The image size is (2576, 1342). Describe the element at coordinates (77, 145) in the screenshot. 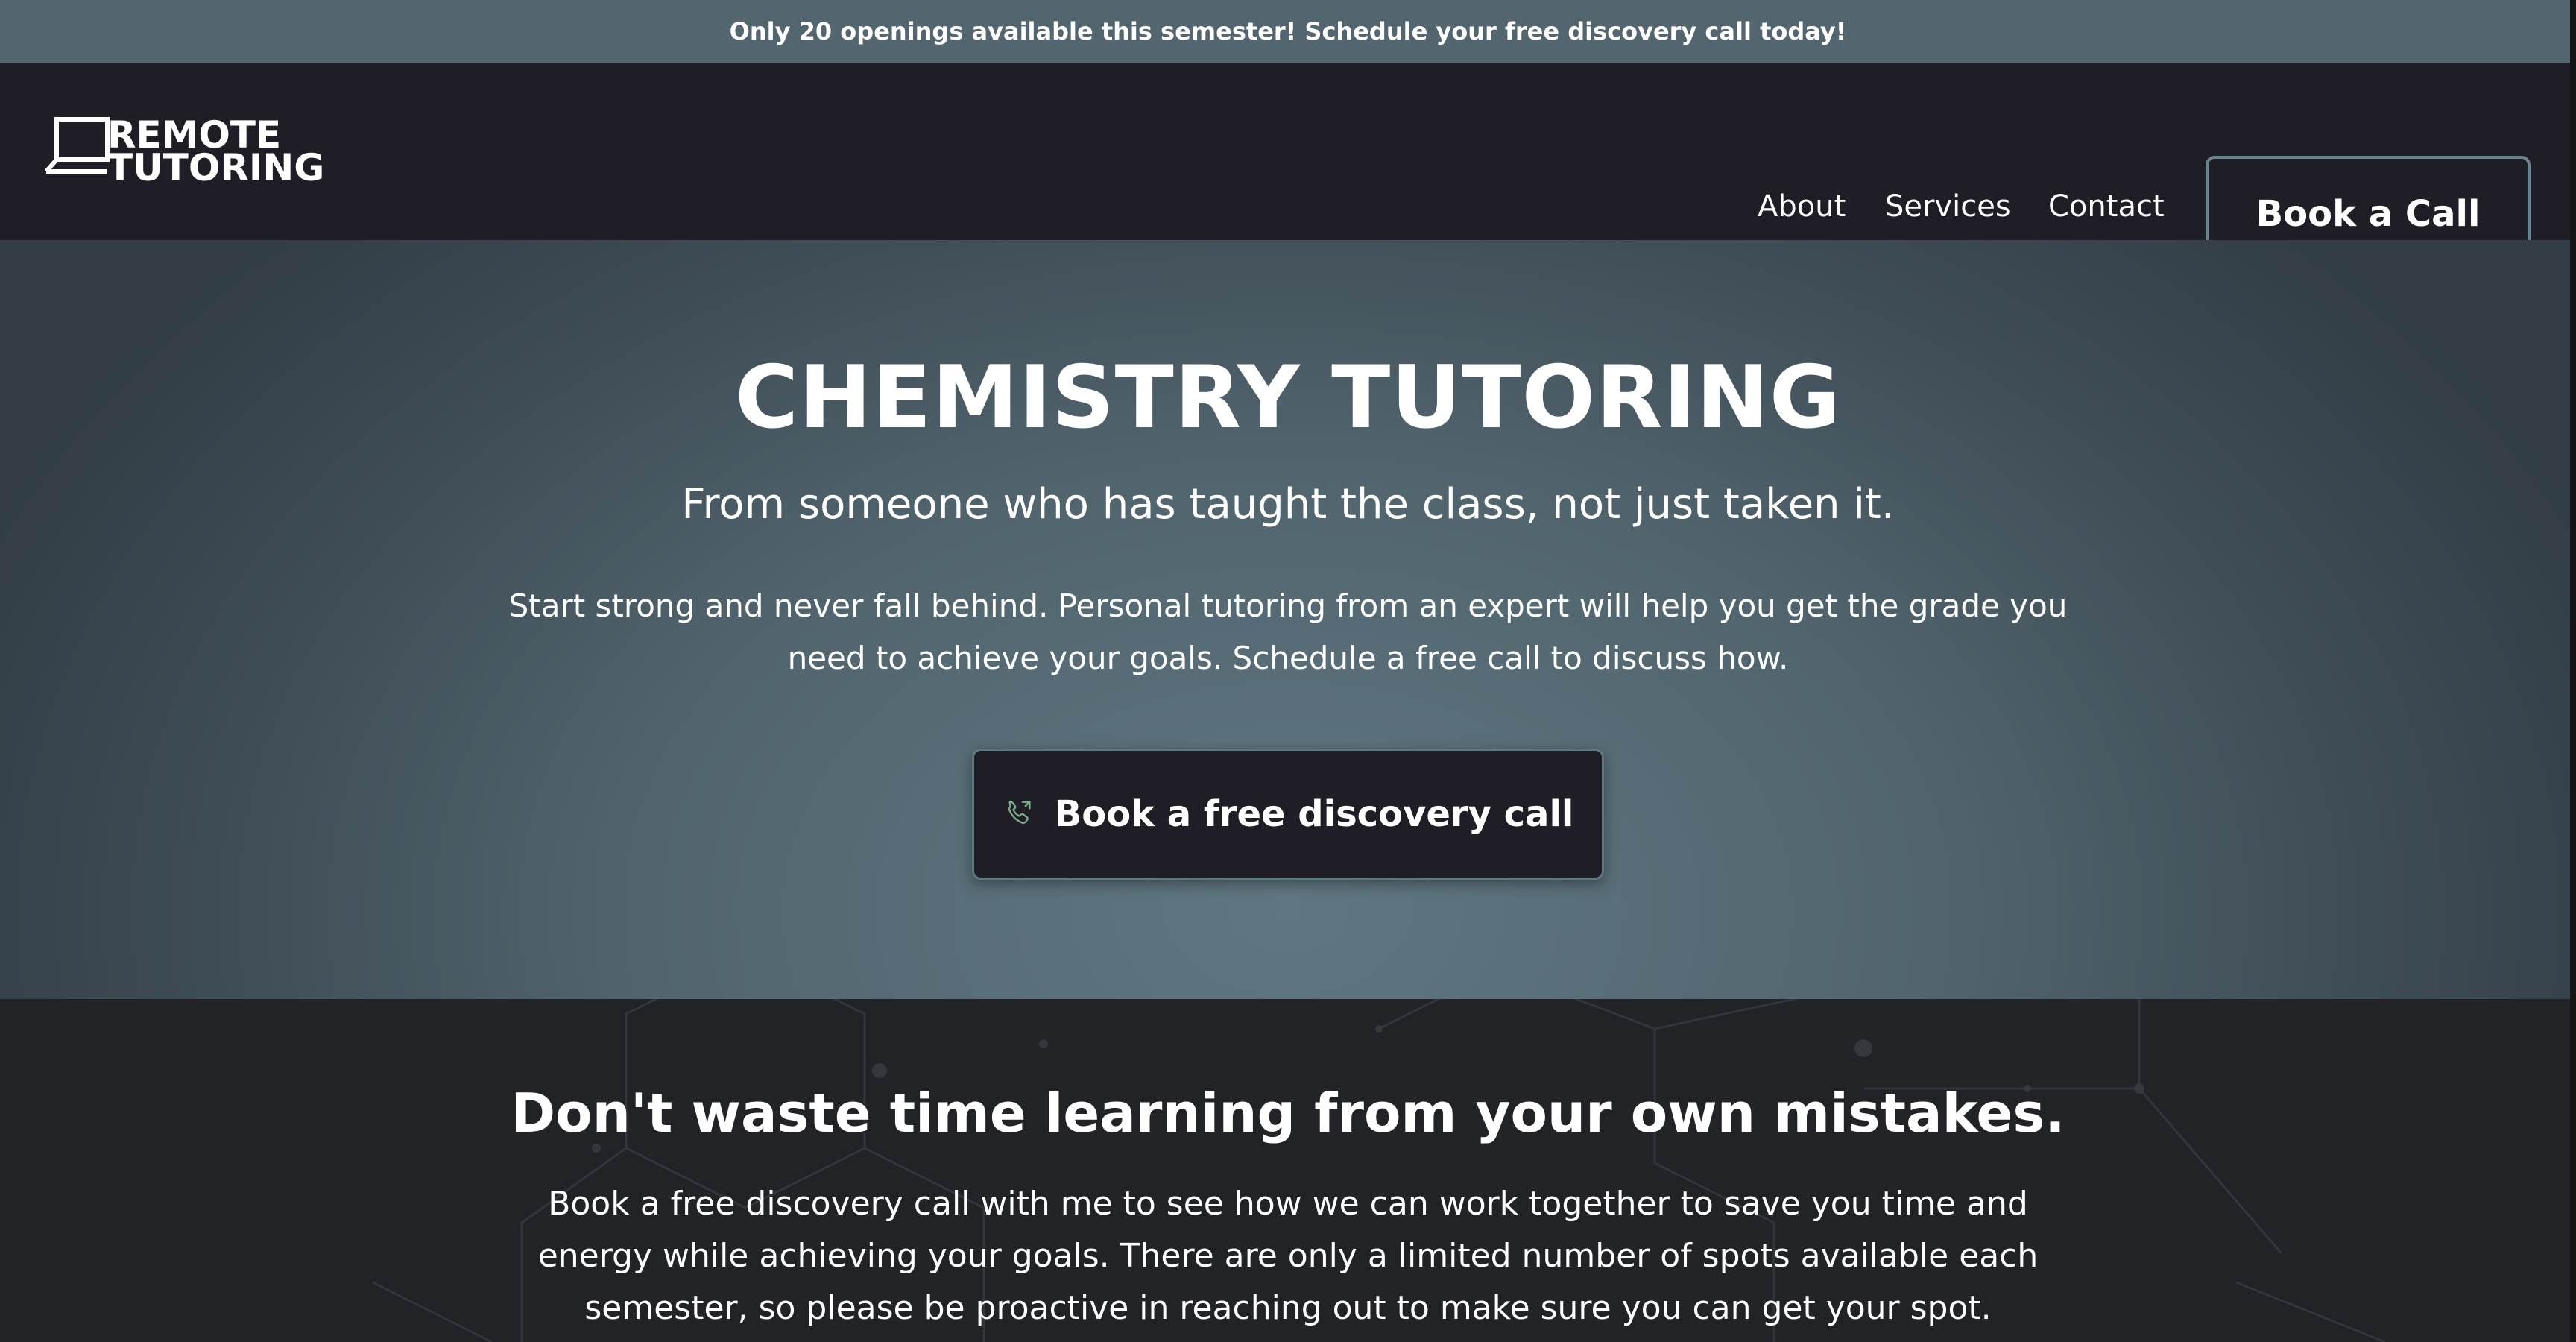

I see `laptop-icon` at that location.